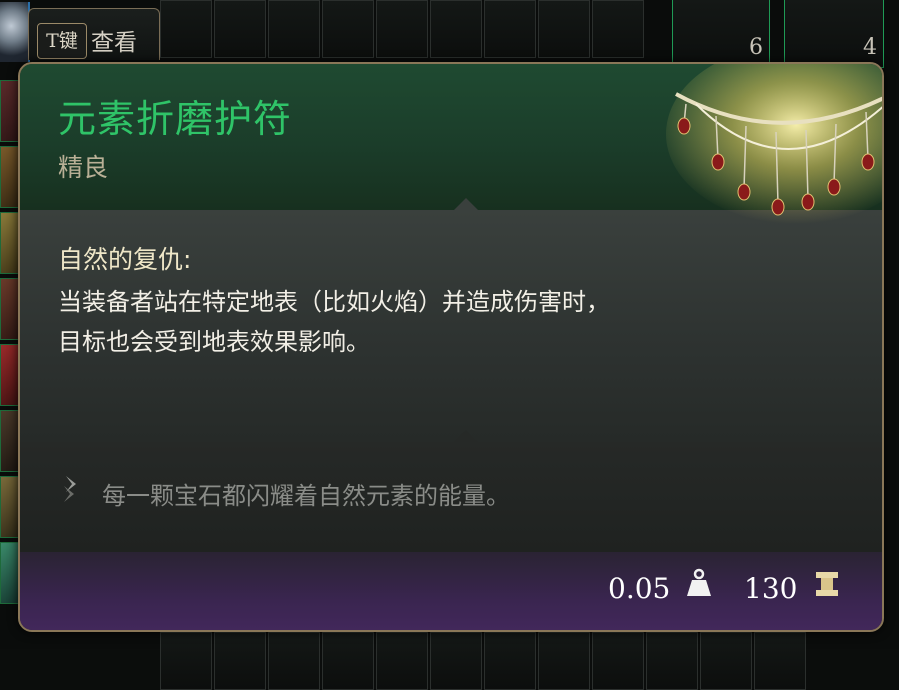 This screenshot has width=899, height=690. What do you see at coordinates (771, 588) in the screenshot?
I see `gold-value: 130` at bounding box center [771, 588].